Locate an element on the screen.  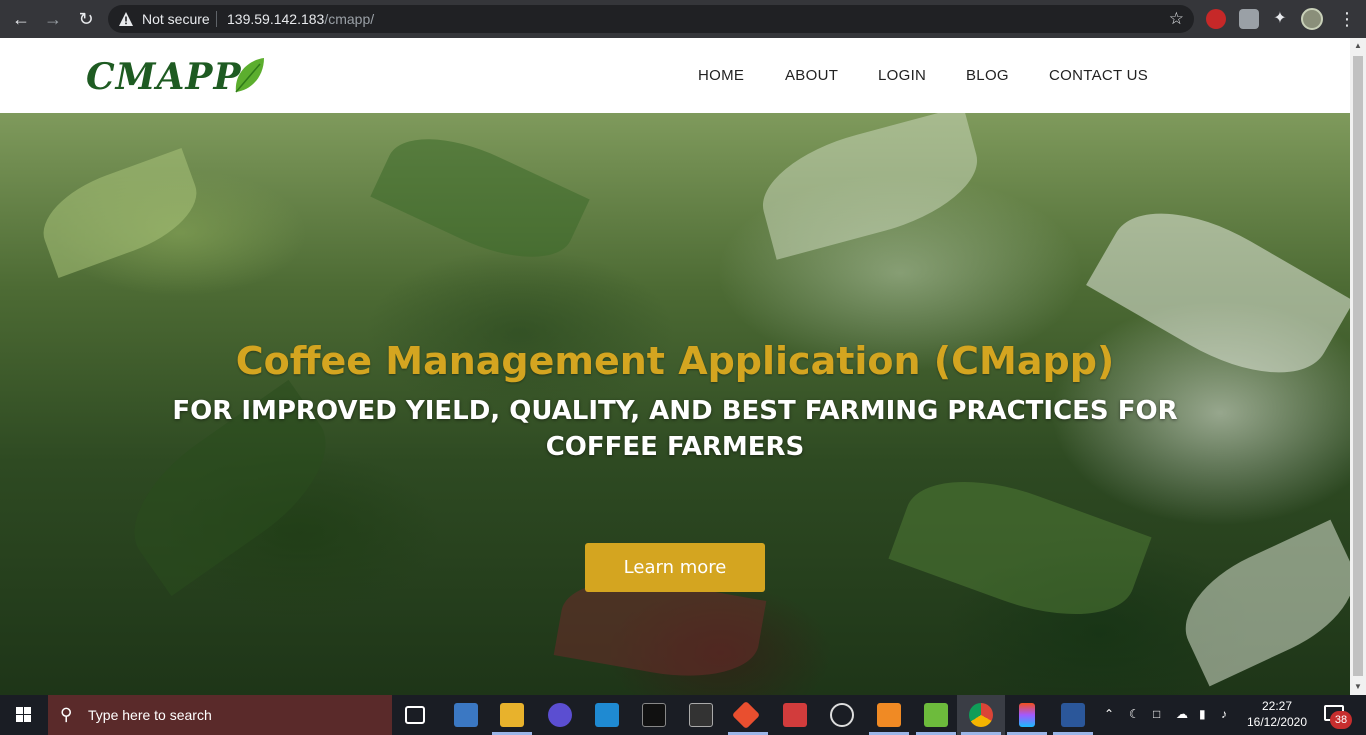
git-icon is located at coordinates (746, 715).